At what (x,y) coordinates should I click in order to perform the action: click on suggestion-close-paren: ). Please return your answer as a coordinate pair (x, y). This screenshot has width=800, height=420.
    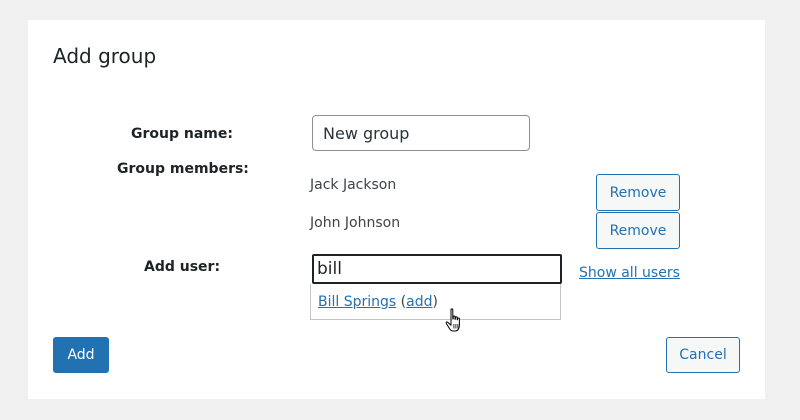
    Looking at the image, I should click on (435, 302).